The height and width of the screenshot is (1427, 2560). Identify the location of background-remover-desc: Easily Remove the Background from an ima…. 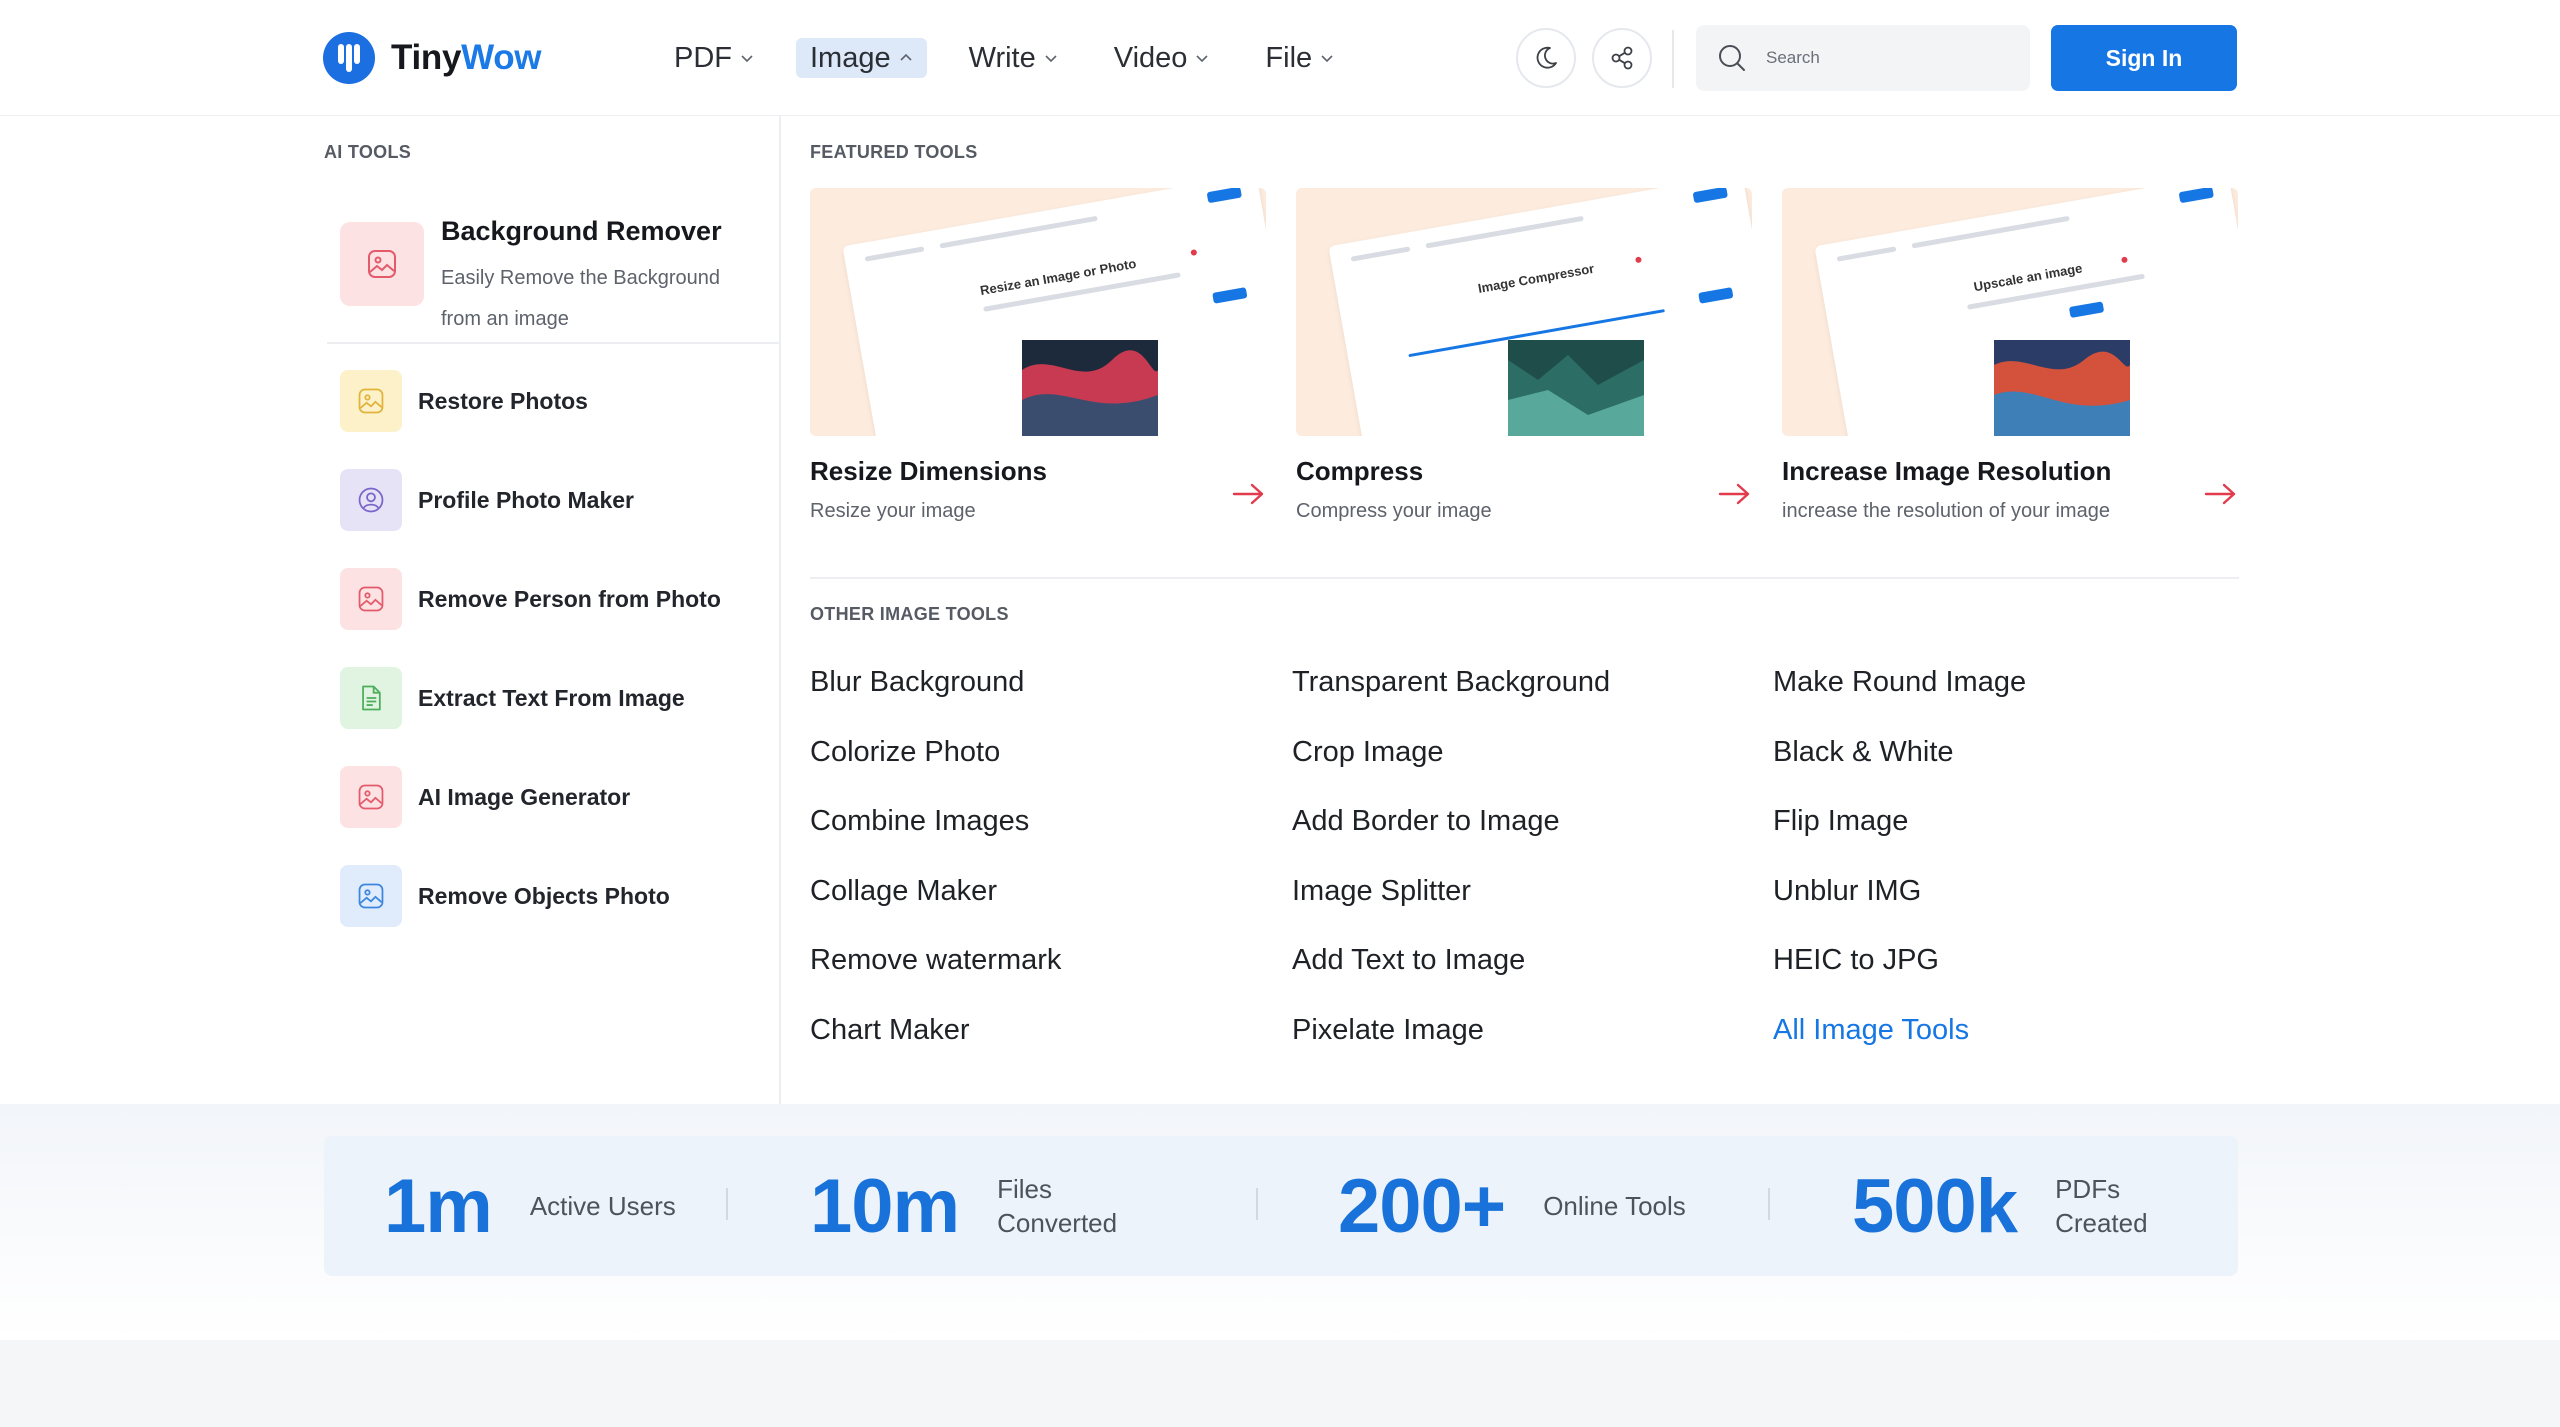
(581, 298).